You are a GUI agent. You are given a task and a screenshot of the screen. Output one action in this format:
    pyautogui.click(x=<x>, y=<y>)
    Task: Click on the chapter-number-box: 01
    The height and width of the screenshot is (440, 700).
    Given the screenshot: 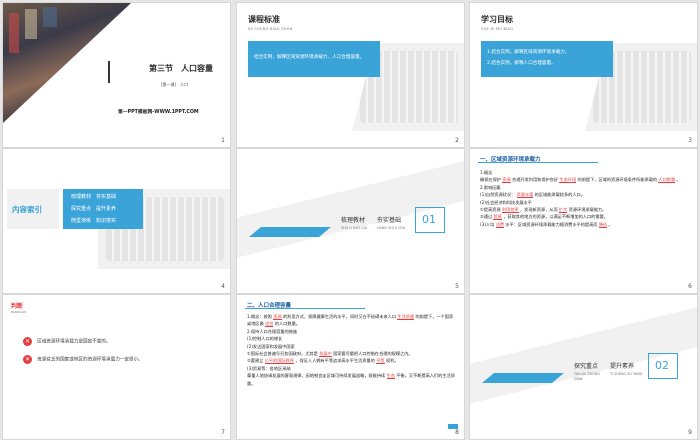 What is the action you would take?
    pyautogui.click(x=430, y=220)
    